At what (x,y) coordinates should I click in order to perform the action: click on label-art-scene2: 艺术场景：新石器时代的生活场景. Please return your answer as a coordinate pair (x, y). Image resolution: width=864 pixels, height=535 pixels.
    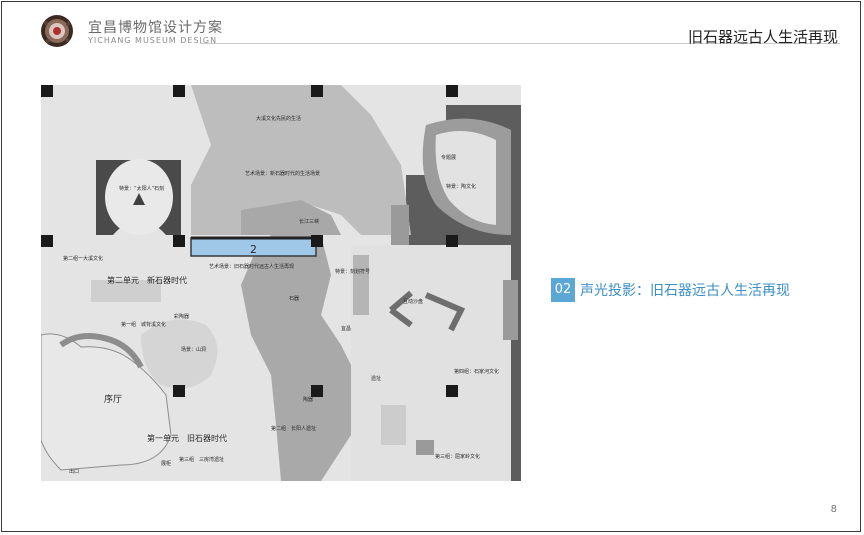
    Looking at the image, I should click on (282, 173).